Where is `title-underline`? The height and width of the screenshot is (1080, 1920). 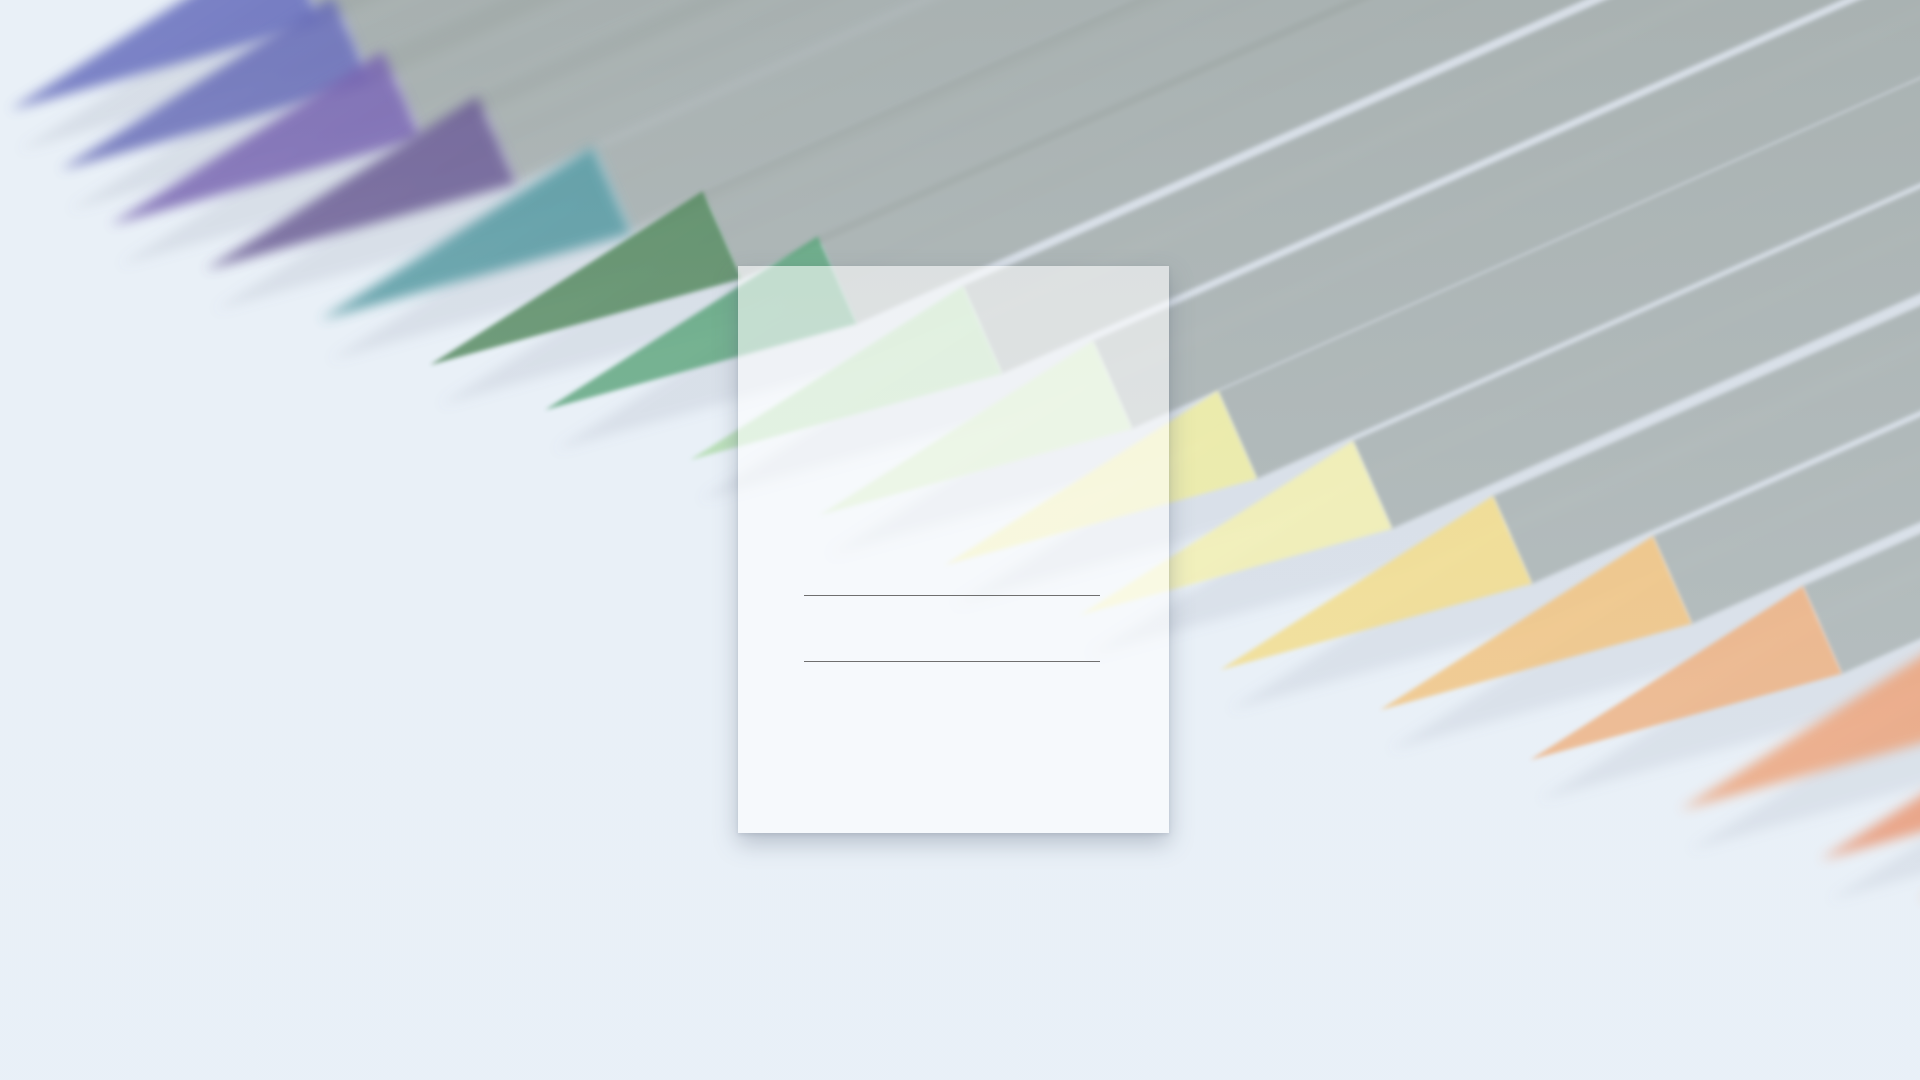
title-underline is located at coordinates (952, 595).